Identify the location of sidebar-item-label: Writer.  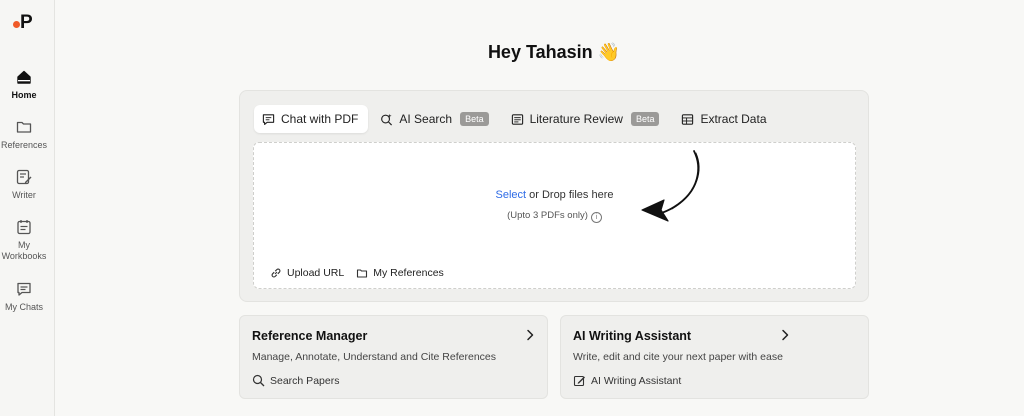
(24, 195).